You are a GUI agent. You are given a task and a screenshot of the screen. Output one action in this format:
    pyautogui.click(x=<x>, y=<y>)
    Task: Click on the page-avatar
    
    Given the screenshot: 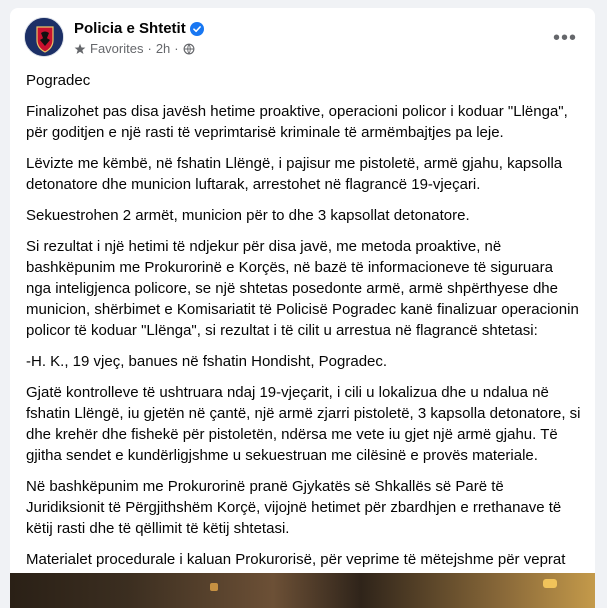 What is the action you would take?
    pyautogui.click(x=44, y=37)
    